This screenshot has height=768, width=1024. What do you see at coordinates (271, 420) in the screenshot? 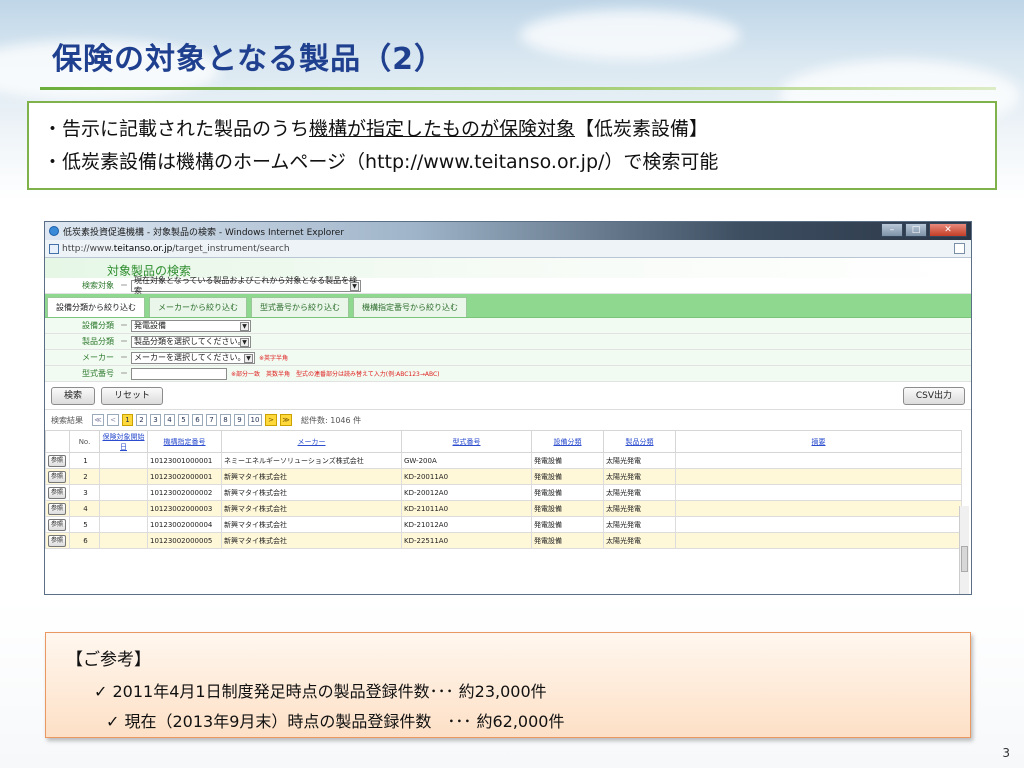
I see `next-page-button: >` at bounding box center [271, 420].